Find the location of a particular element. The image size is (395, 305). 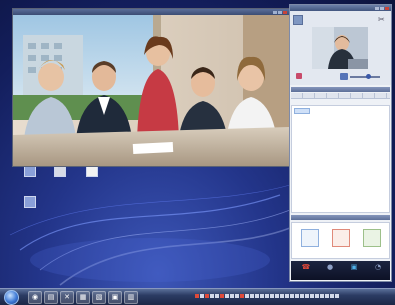

app-document is located at coordinates (310, 241).